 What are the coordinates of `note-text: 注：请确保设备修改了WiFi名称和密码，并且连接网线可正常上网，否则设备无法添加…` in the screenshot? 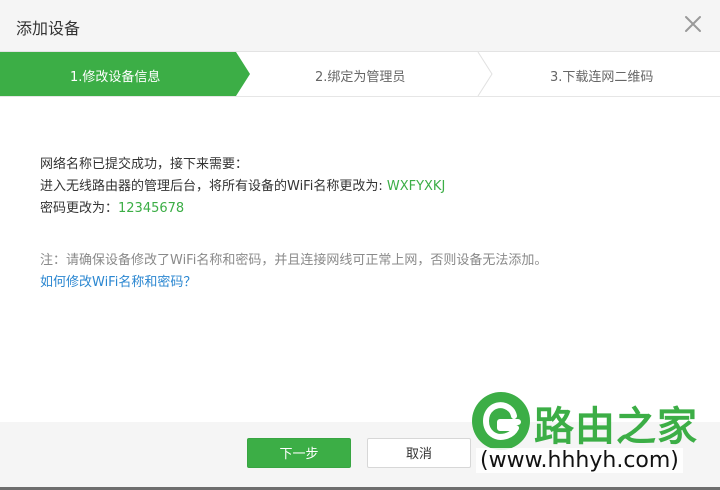 It's located at (294, 260).